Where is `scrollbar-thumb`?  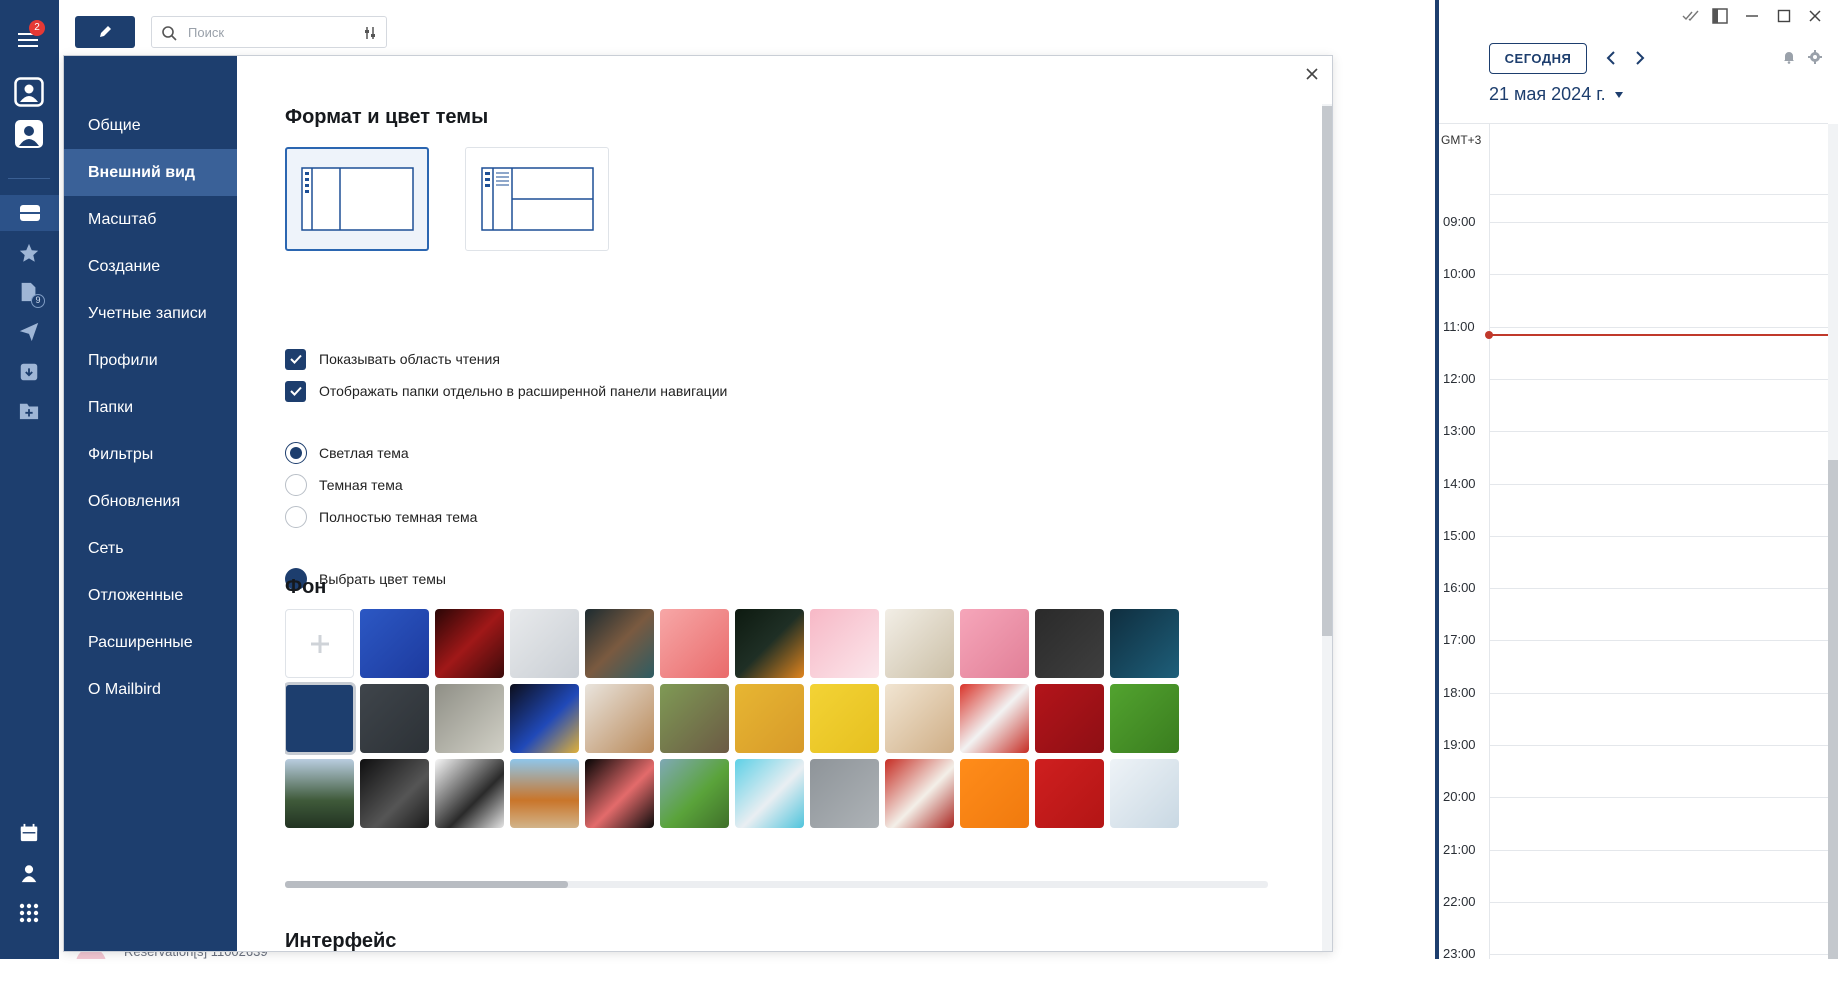
scrollbar-thumb is located at coordinates (426, 884).